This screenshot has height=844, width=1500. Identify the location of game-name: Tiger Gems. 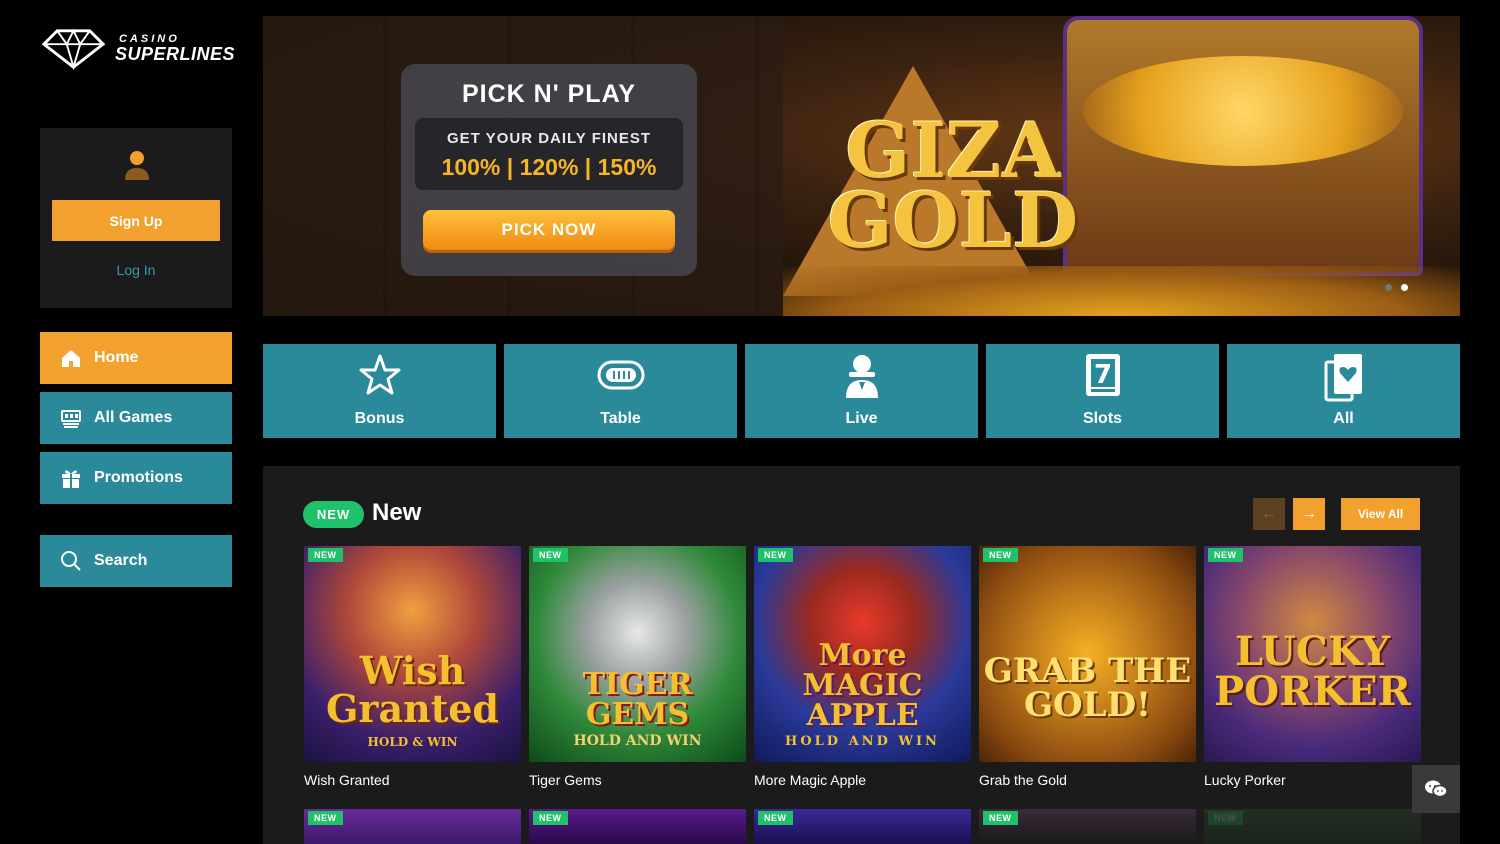
(565, 780).